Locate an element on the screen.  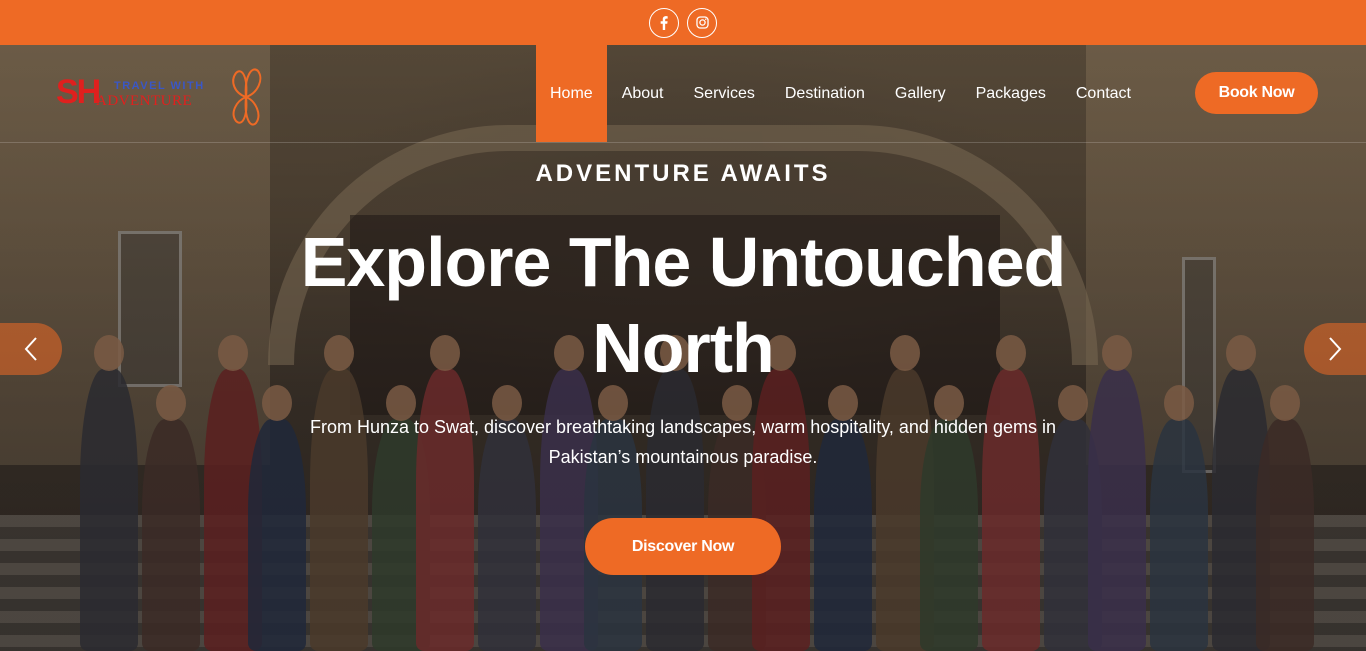
nav-contact: Contact is located at coordinates (1103, 93).